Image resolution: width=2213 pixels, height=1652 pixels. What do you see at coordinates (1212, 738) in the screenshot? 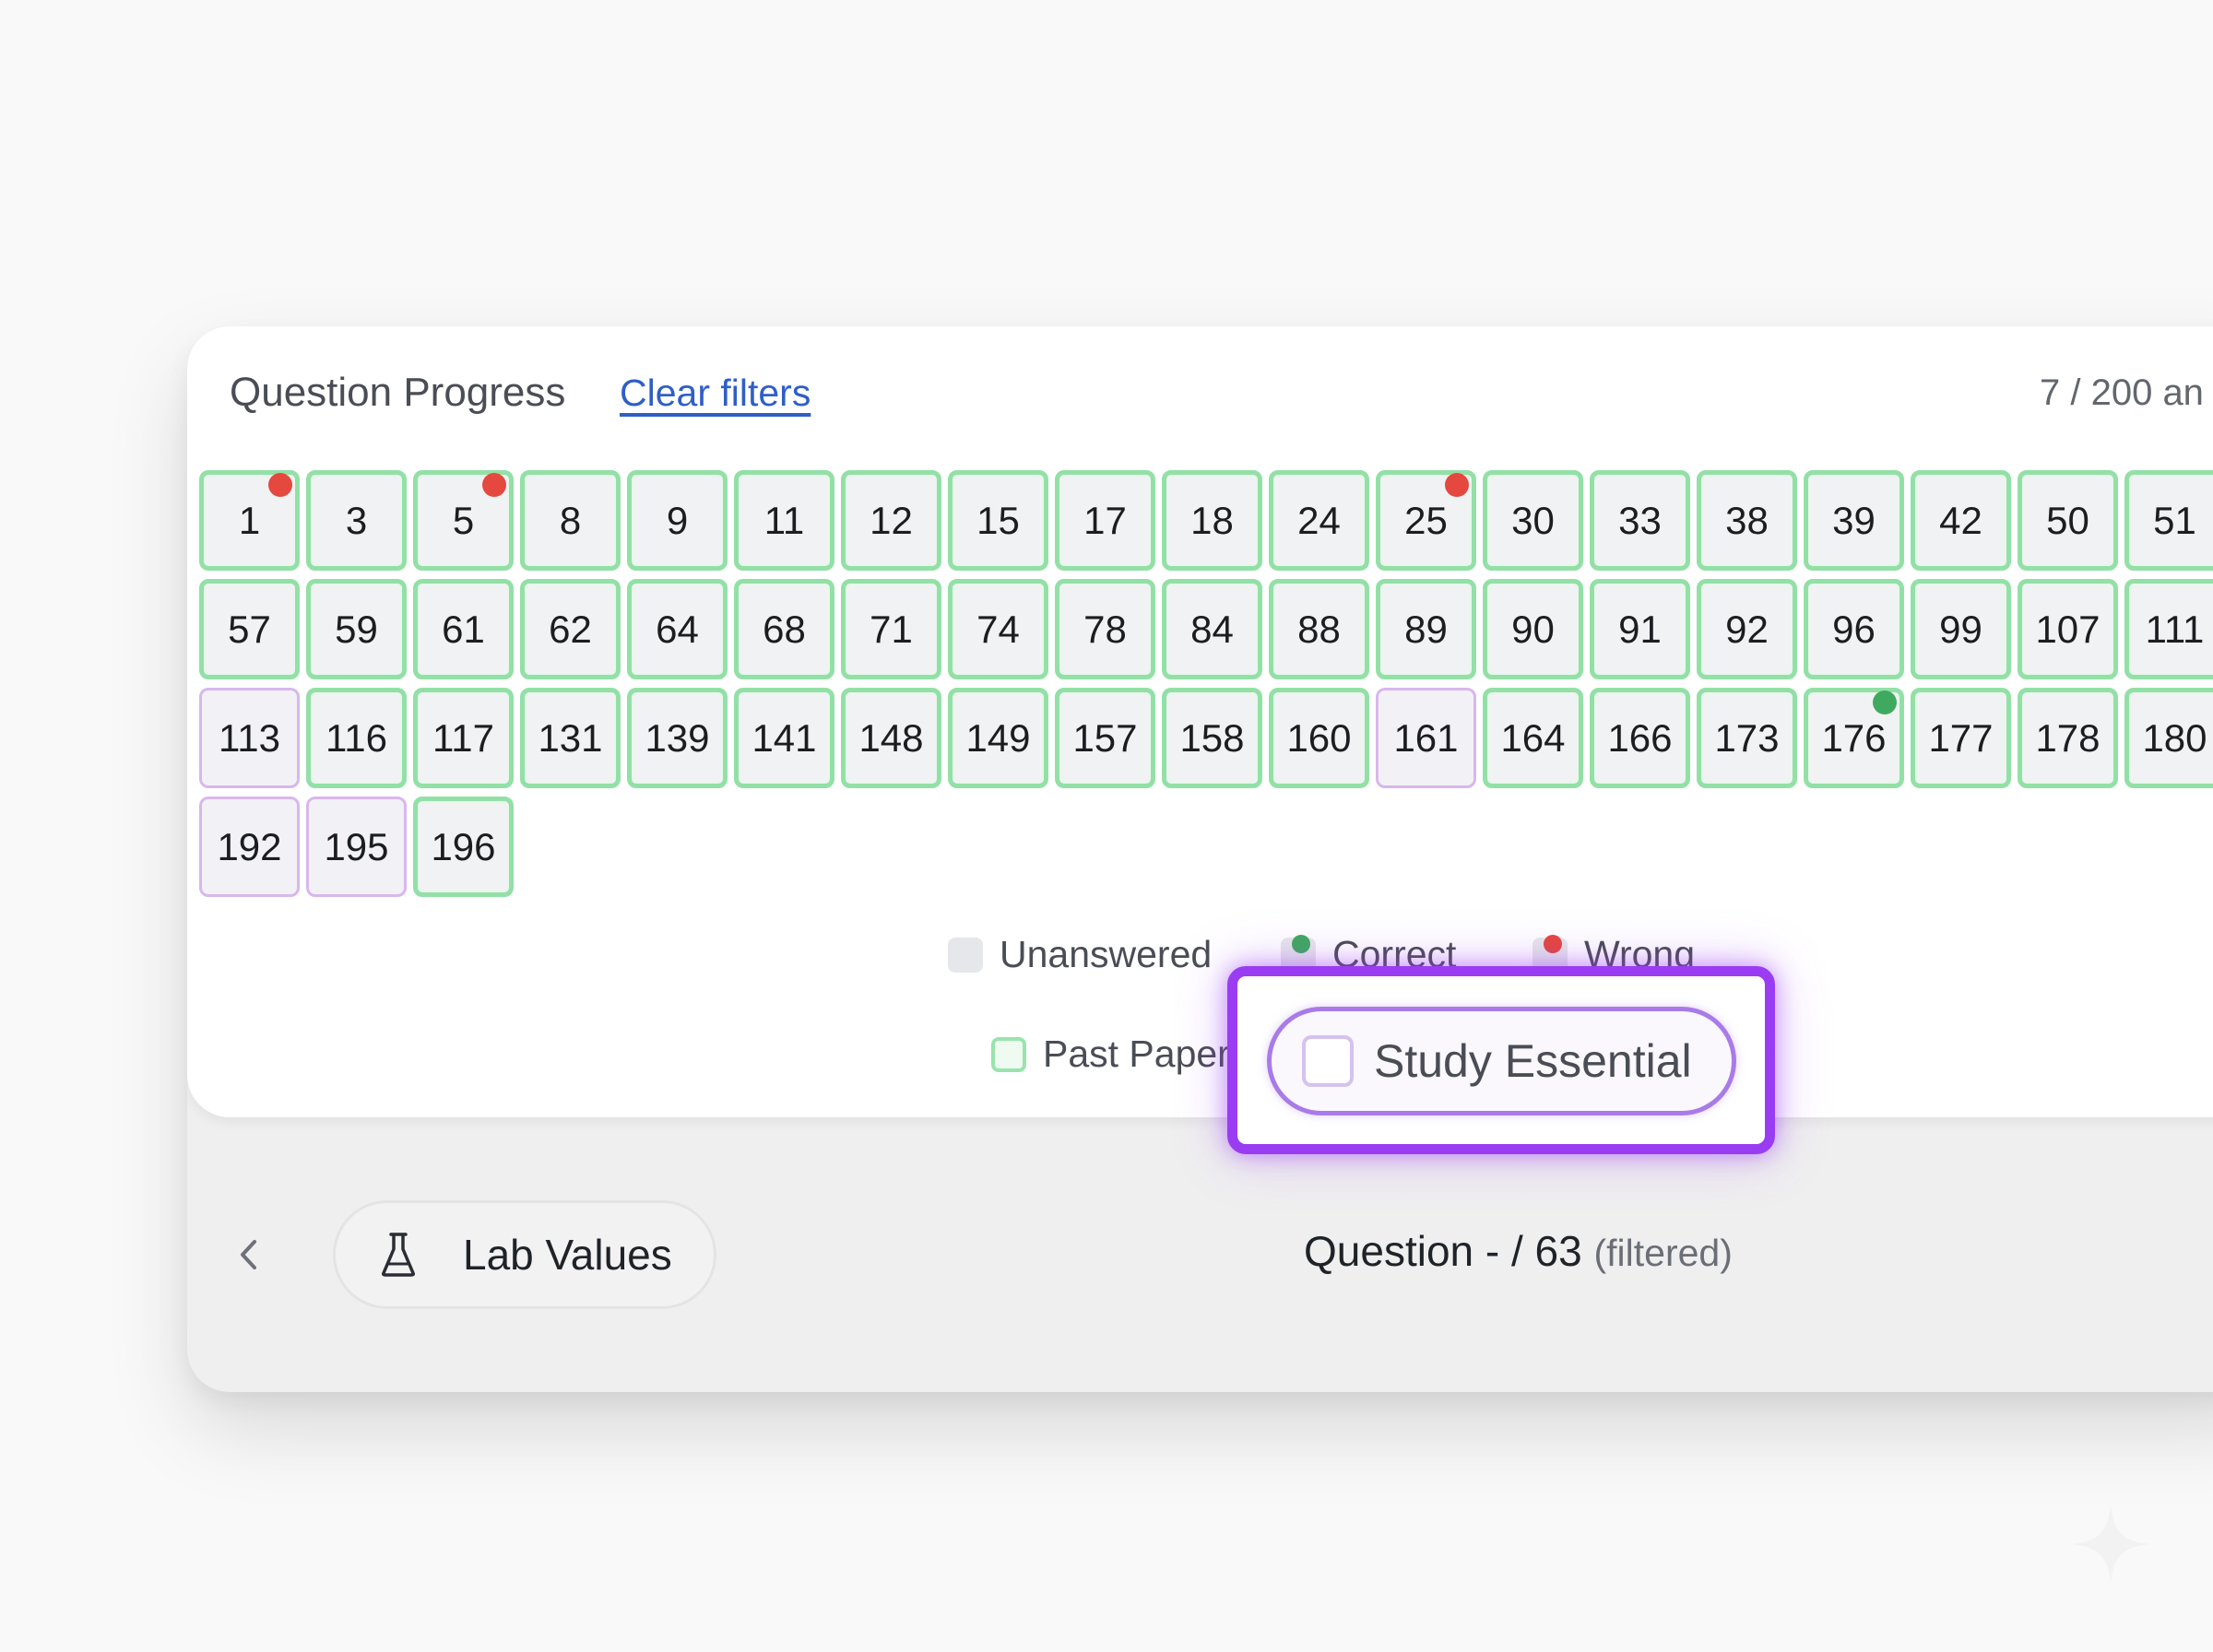
I see `question-cell: 158` at bounding box center [1212, 738].